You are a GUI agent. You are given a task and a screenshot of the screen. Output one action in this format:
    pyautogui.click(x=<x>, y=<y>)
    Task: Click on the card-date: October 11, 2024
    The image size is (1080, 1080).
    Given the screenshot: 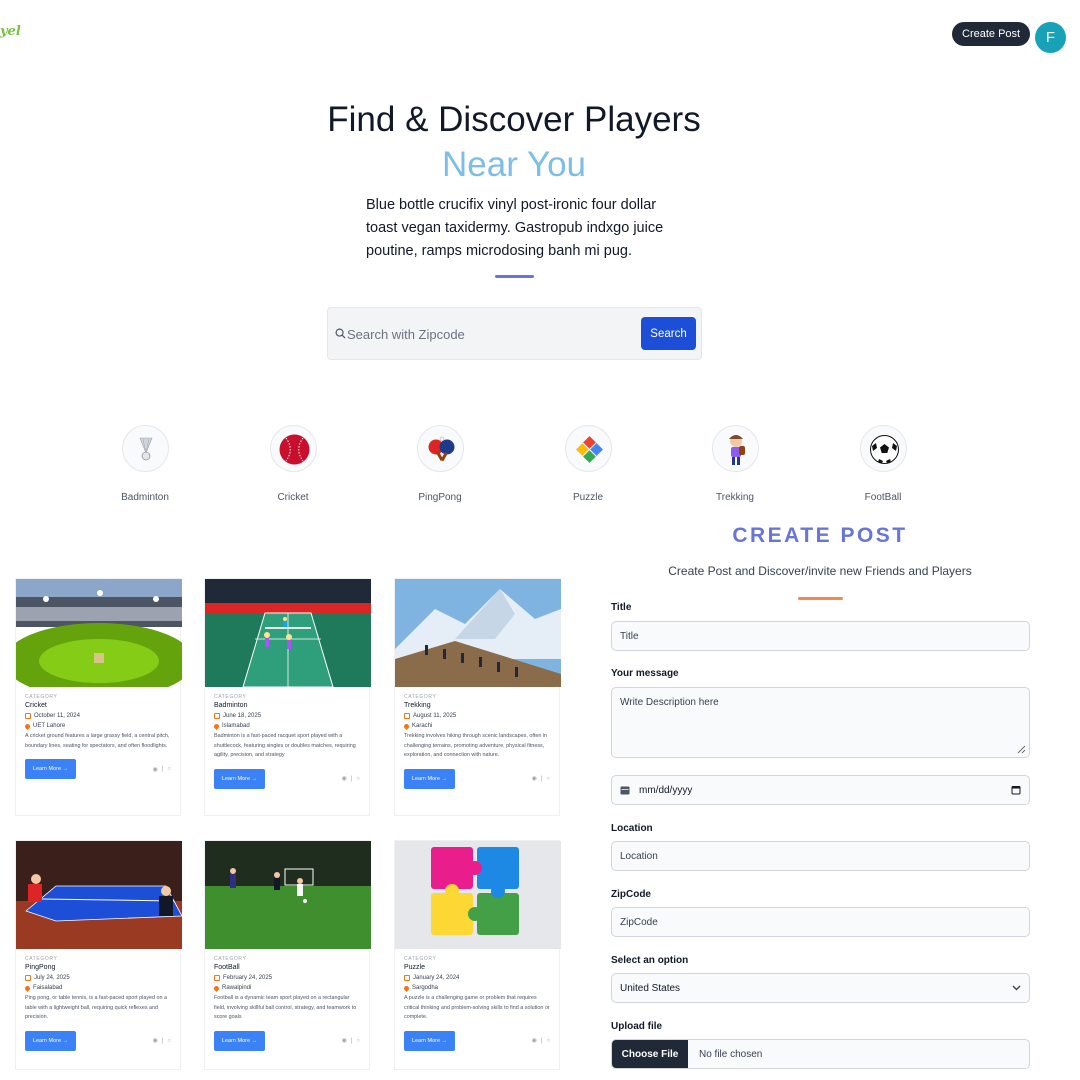 What is the action you would take?
    pyautogui.click(x=98, y=716)
    